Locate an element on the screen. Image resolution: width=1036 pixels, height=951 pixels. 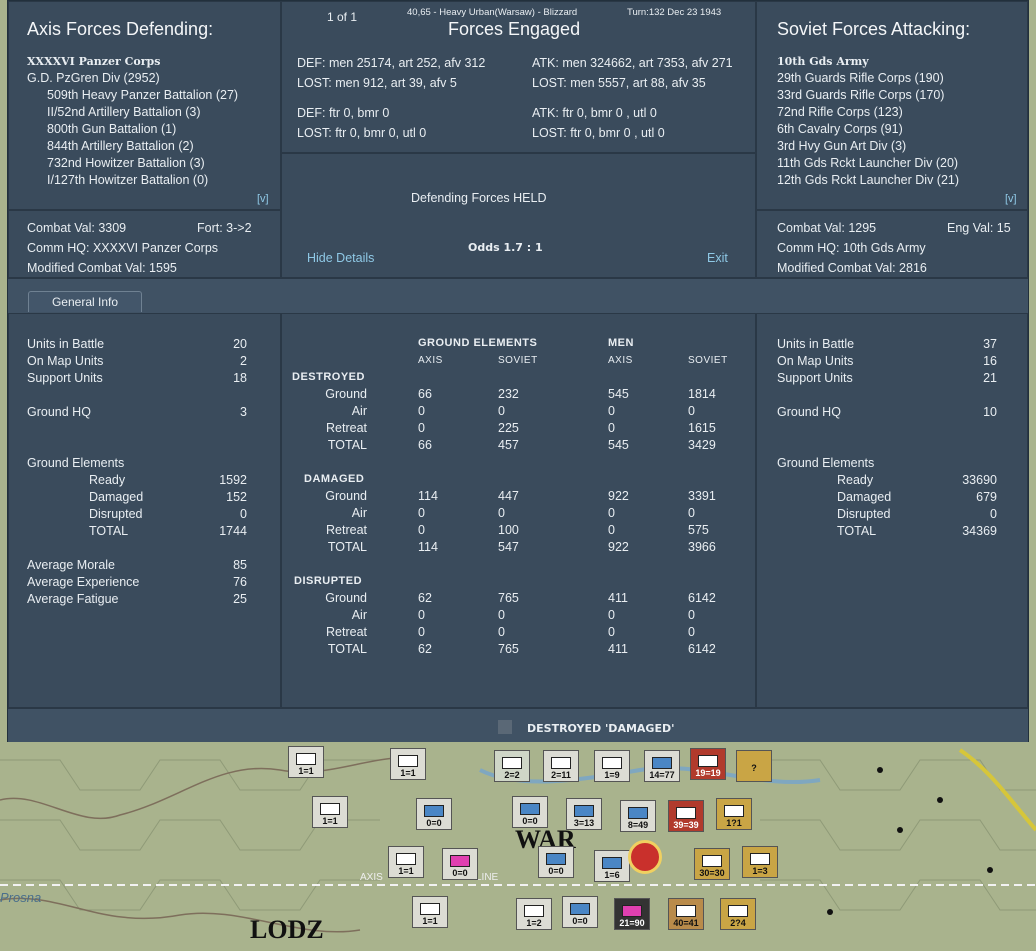
exit-button: Exit is located at coordinates (717, 258).